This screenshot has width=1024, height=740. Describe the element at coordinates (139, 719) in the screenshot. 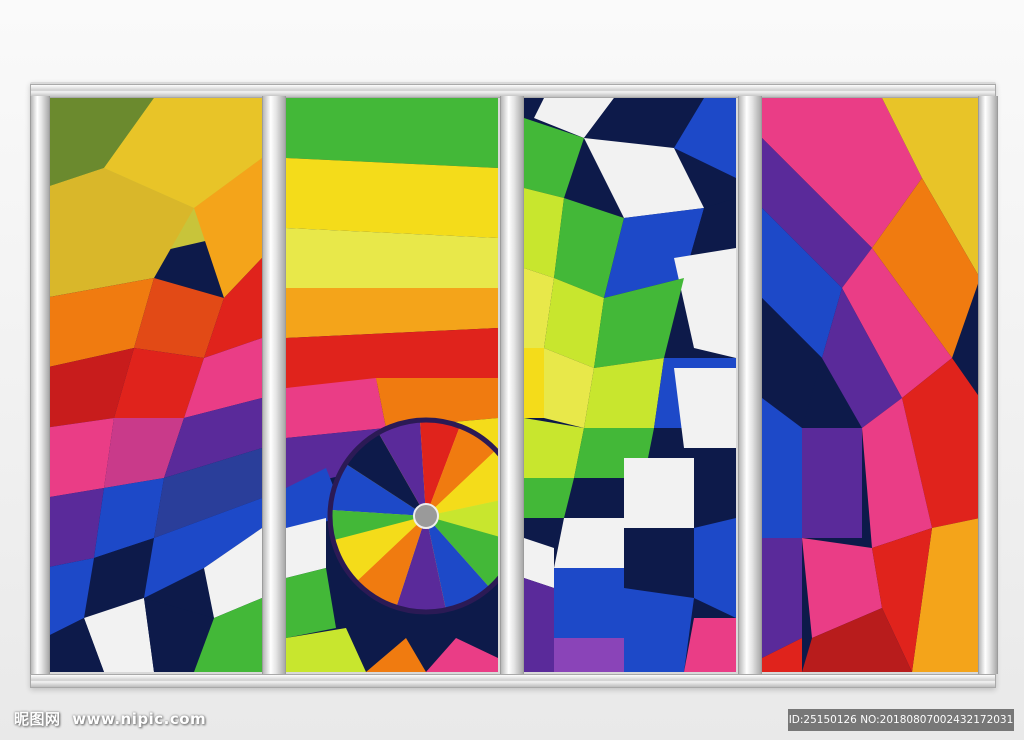

I see `watermark-url: www.nipic.com` at that location.